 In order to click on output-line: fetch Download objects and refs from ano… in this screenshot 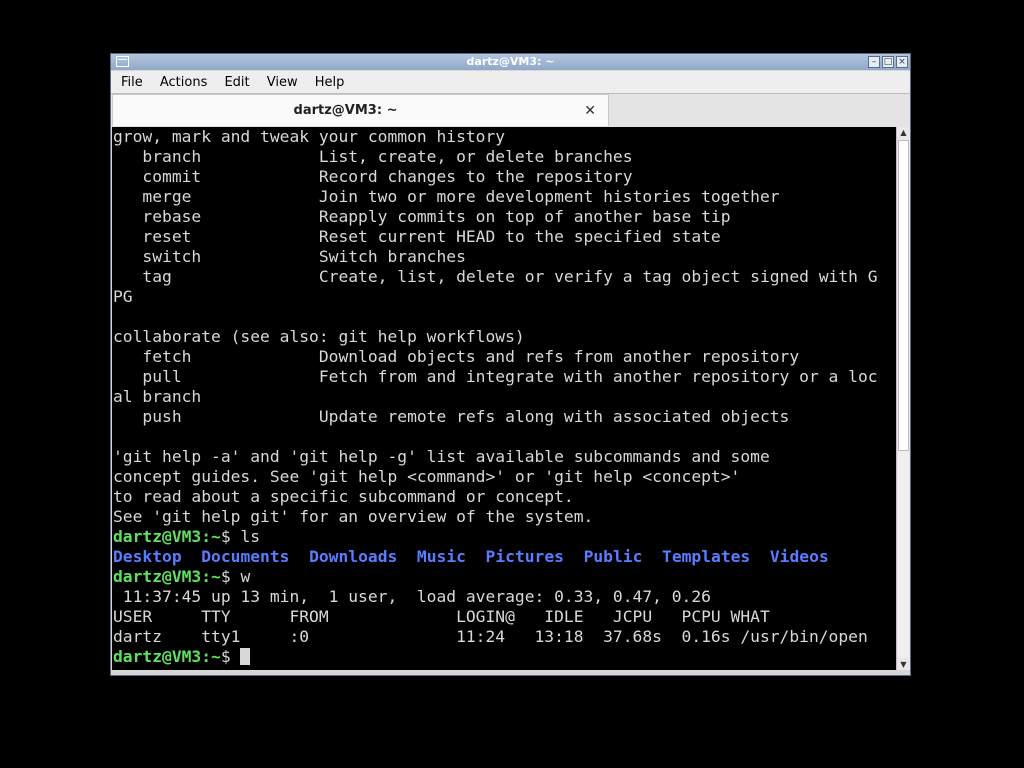, I will do `click(504, 357)`.